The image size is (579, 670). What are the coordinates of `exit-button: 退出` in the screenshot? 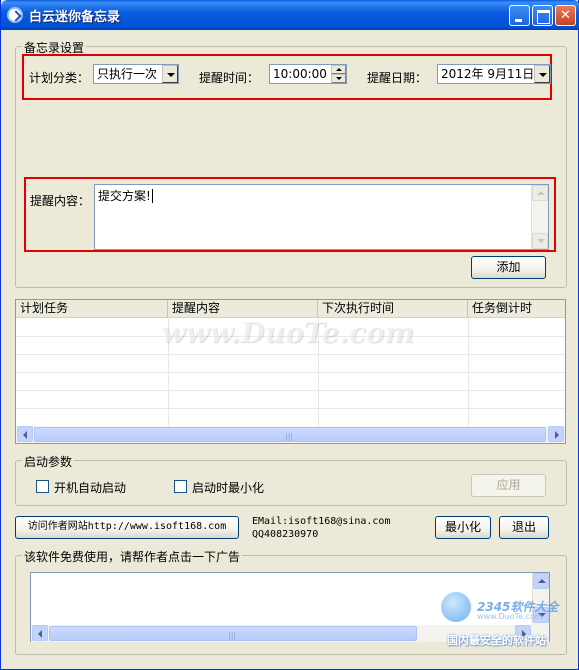 It's located at (524, 527).